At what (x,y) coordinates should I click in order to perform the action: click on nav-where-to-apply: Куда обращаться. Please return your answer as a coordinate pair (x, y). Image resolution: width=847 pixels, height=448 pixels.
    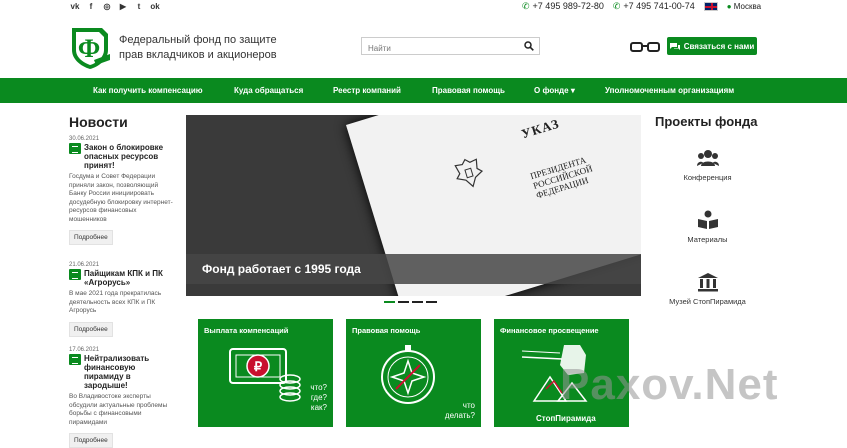
    Looking at the image, I should click on (268, 90).